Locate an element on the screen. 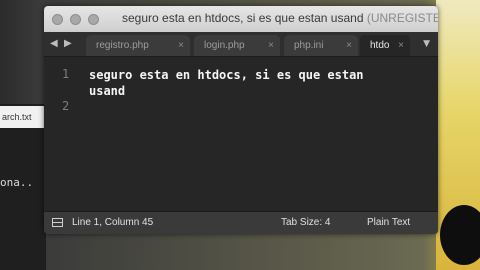 This screenshot has height=270, width=480. tab-php-ini: php.ini × is located at coordinates (321, 45).